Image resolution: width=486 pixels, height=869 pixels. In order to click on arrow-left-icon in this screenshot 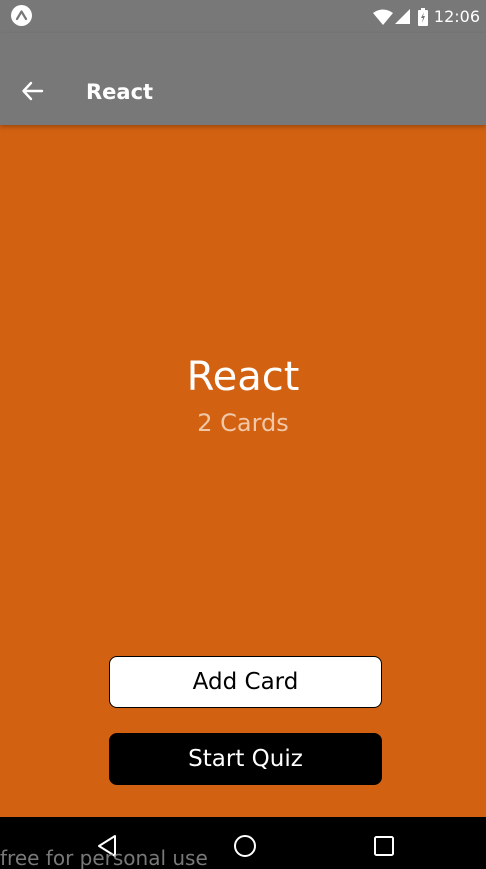, I will do `click(33, 91)`.